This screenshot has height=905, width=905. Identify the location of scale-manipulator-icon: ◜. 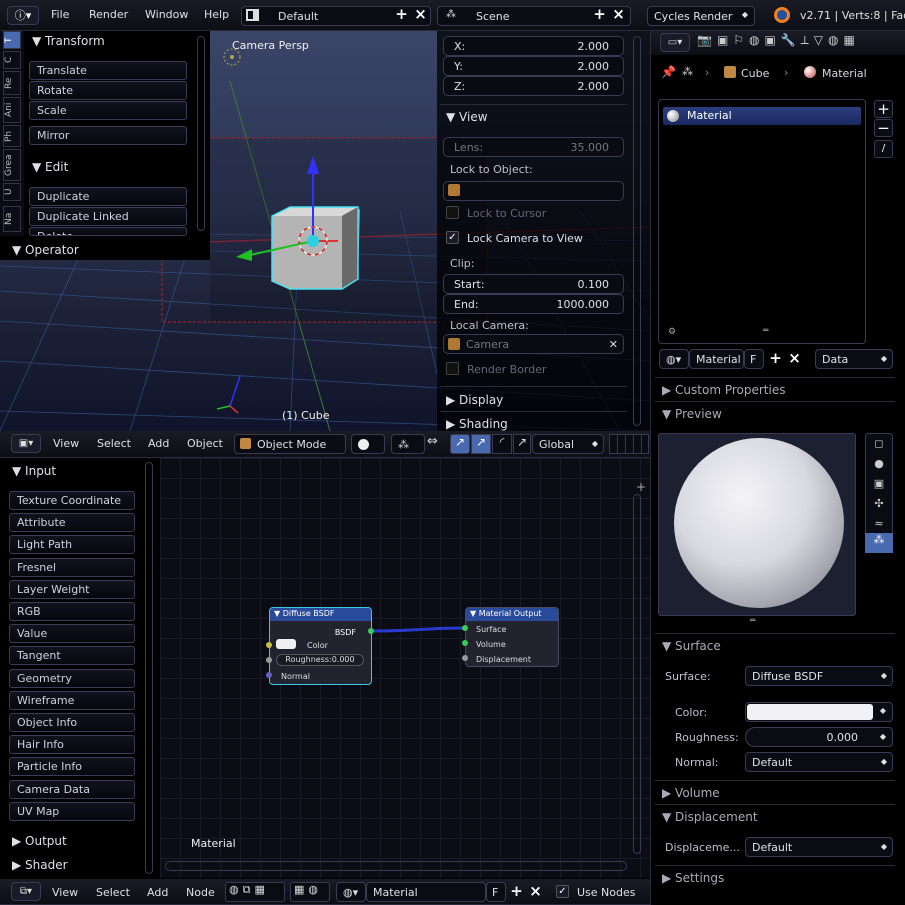
(502, 444).